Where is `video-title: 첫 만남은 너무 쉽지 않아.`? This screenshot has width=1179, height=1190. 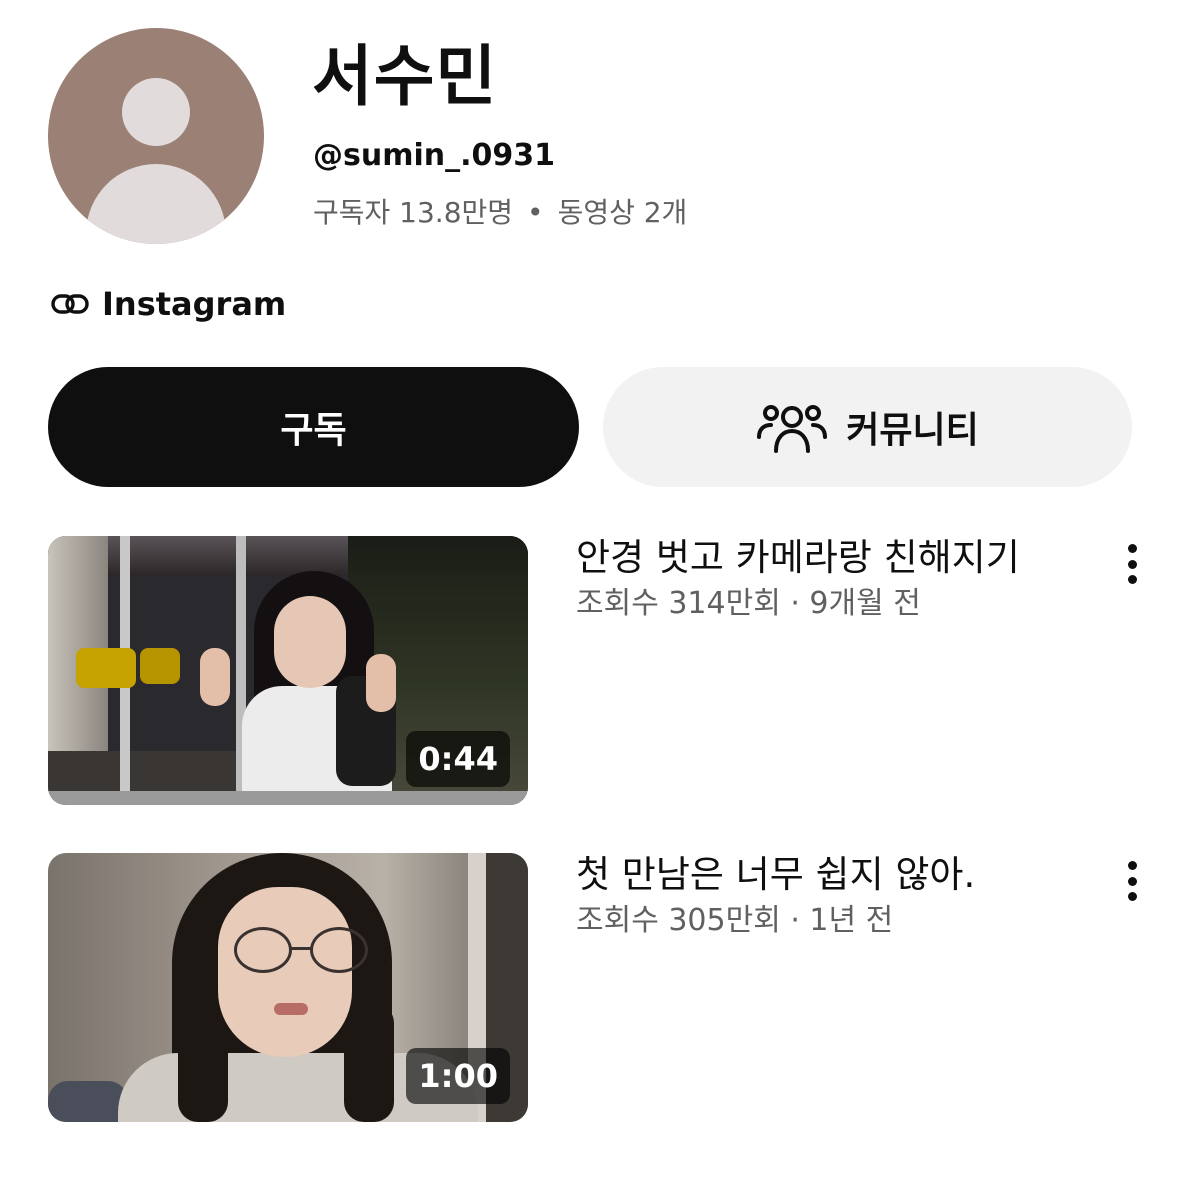 video-title: 첫 만남은 너무 쉽지 않아. is located at coordinates (775, 875).